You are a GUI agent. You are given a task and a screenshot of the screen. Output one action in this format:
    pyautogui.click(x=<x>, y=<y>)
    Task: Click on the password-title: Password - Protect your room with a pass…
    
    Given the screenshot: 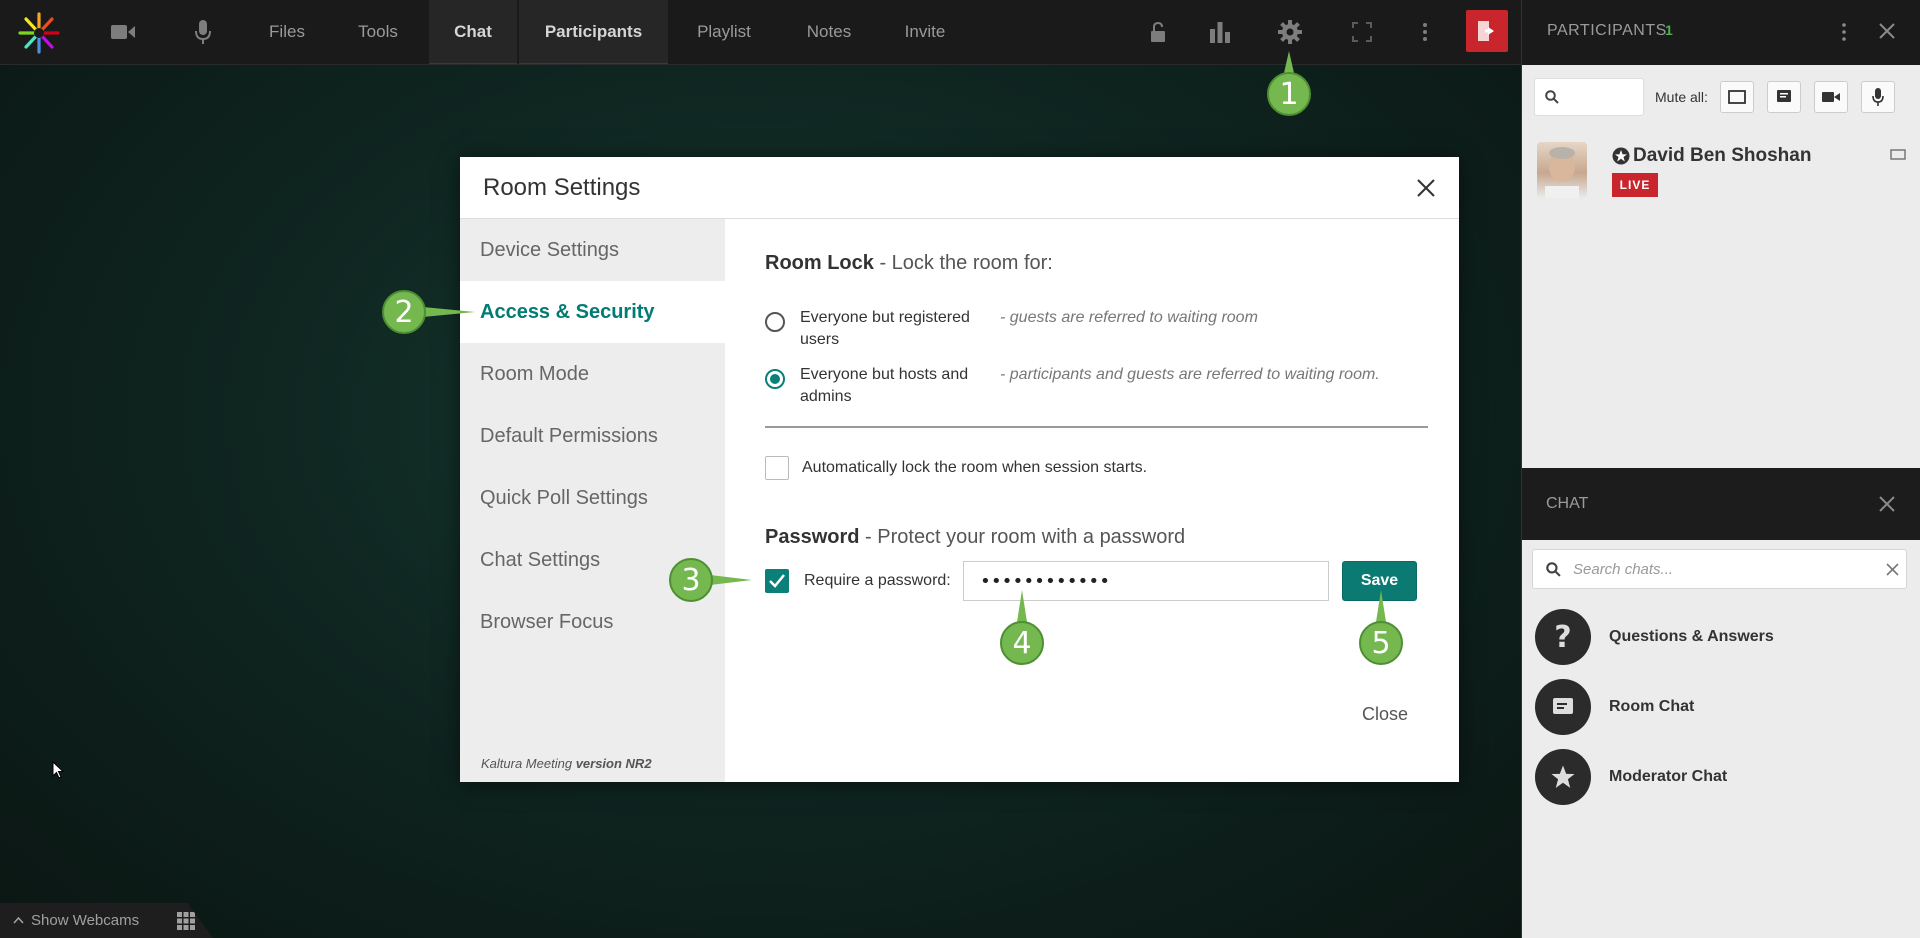 What is the action you would take?
    pyautogui.click(x=975, y=537)
    